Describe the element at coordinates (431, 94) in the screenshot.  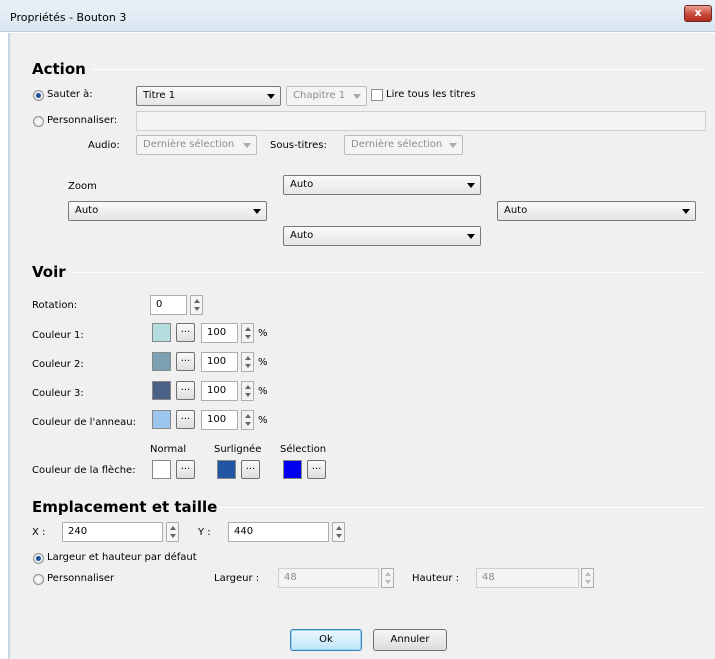
I see `lire-tous-label: Lire tous les titres` at that location.